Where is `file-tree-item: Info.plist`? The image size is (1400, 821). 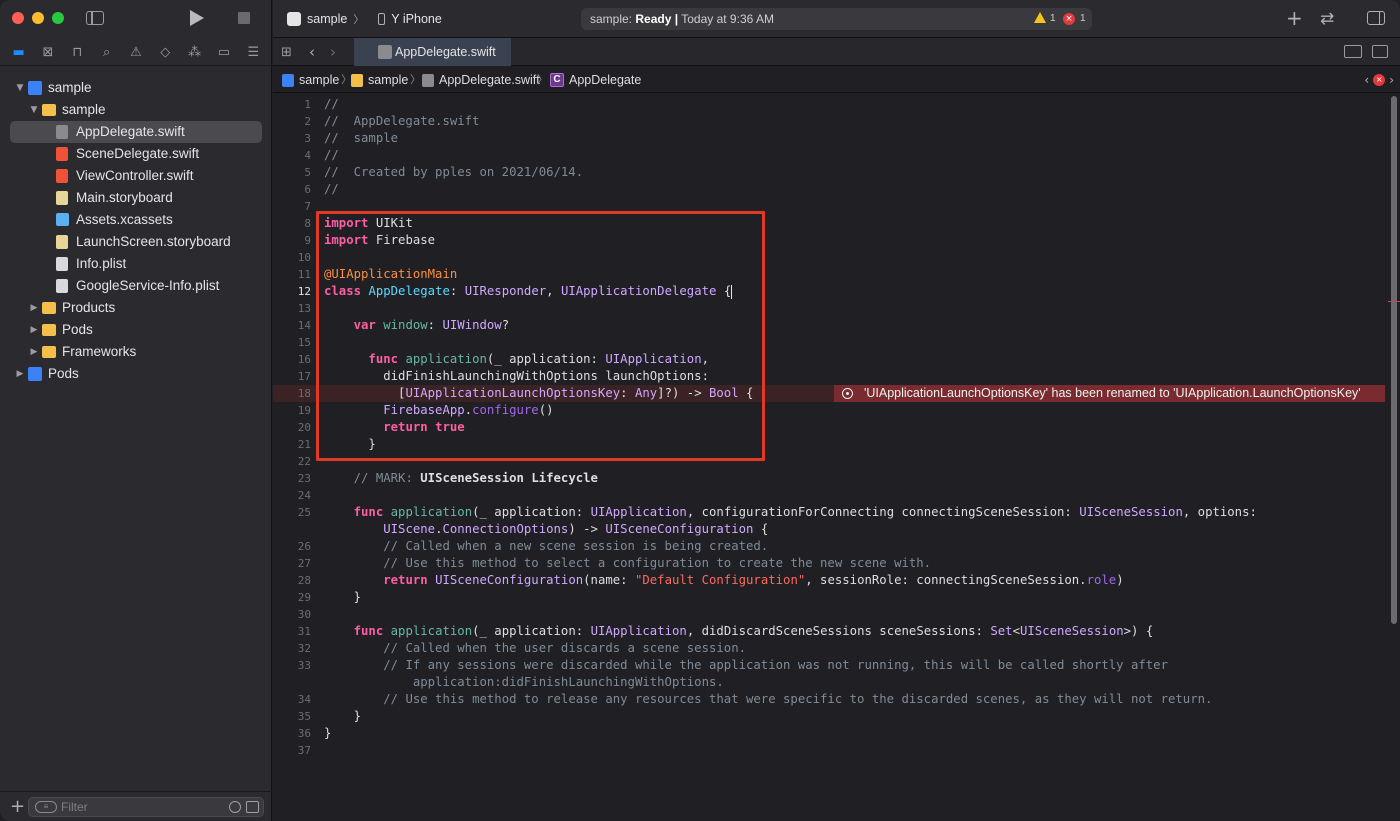
file-tree-item: Info.plist is located at coordinates (136, 264).